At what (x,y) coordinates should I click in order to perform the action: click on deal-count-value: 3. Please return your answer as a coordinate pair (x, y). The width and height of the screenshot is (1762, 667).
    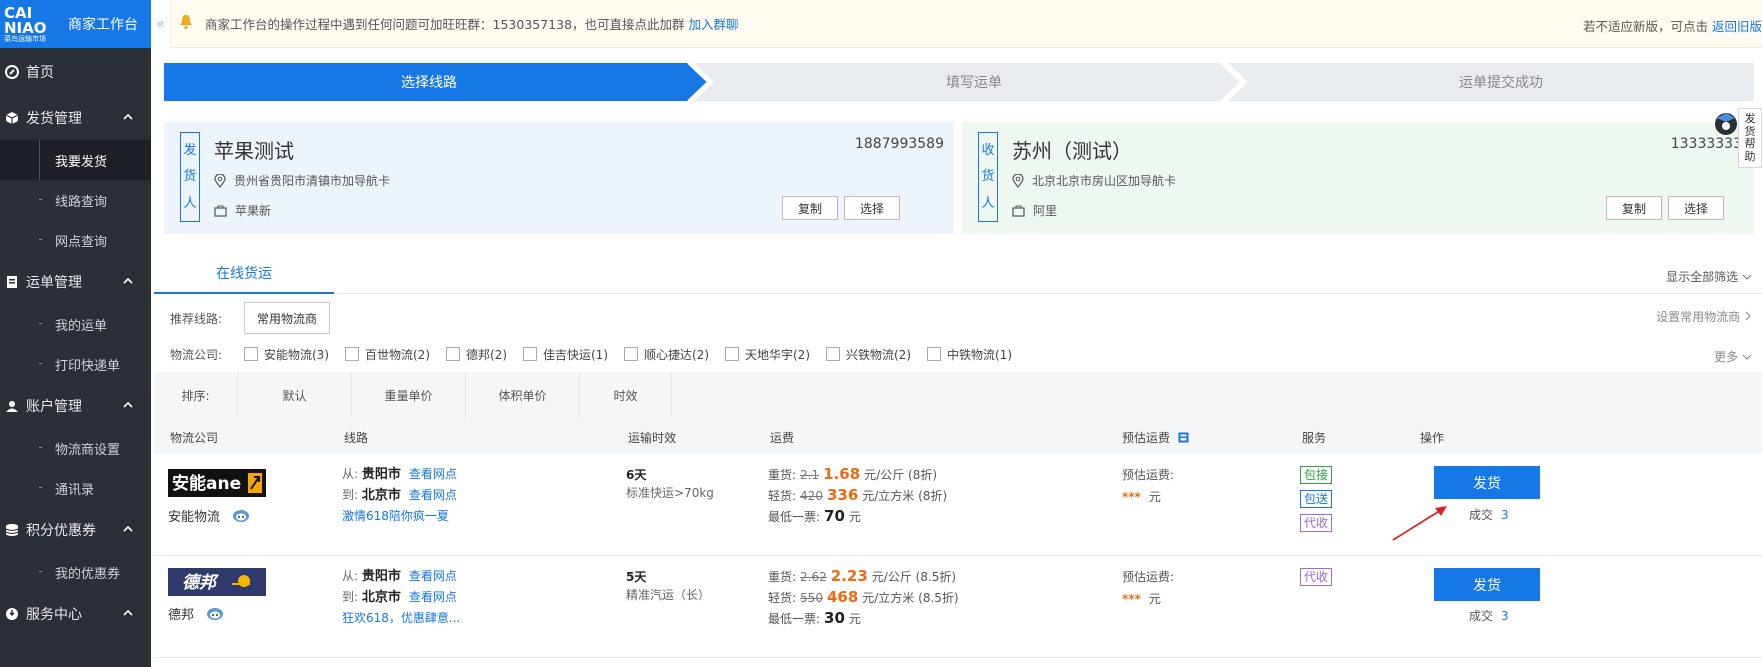
    Looking at the image, I should click on (1505, 616).